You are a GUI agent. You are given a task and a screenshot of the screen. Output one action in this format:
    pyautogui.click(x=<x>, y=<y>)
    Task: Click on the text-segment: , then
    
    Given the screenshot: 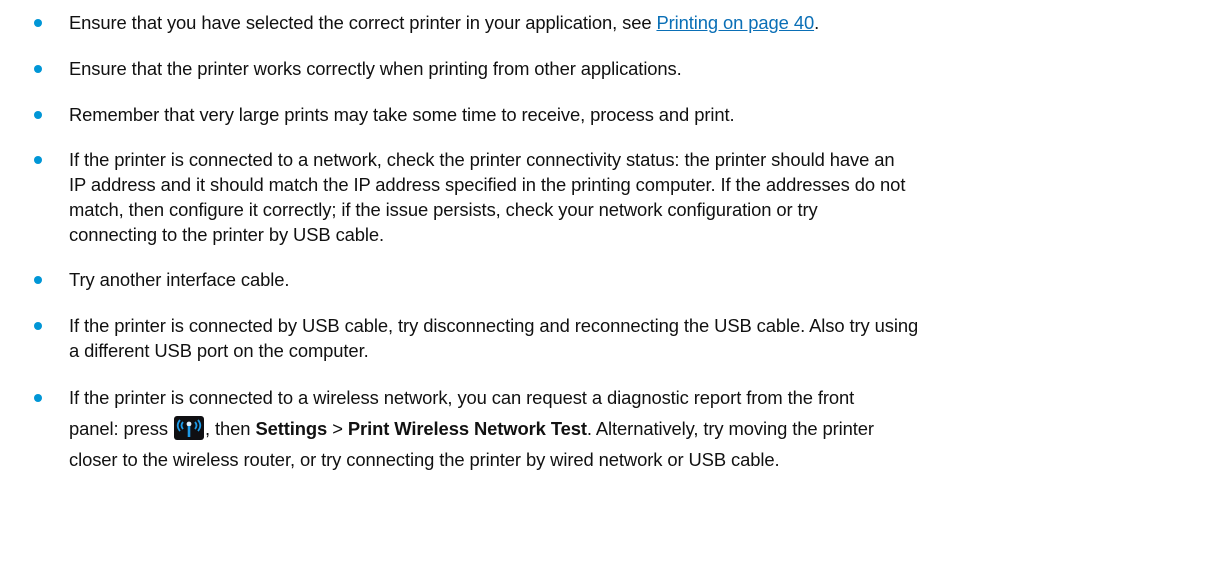 What is the action you would take?
    pyautogui.click(x=230, y=428)
    